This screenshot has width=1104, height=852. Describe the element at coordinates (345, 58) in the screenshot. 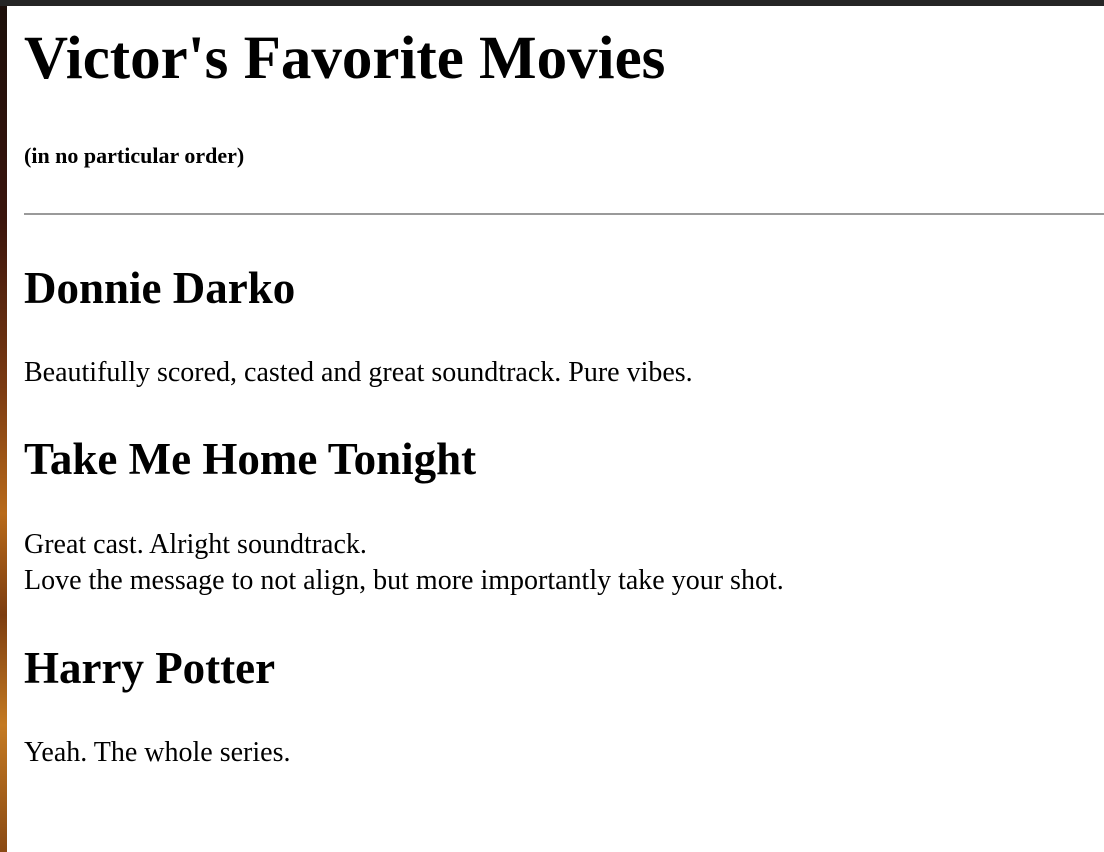

I see `page-title: Victor's Favorite Movies` at that location.